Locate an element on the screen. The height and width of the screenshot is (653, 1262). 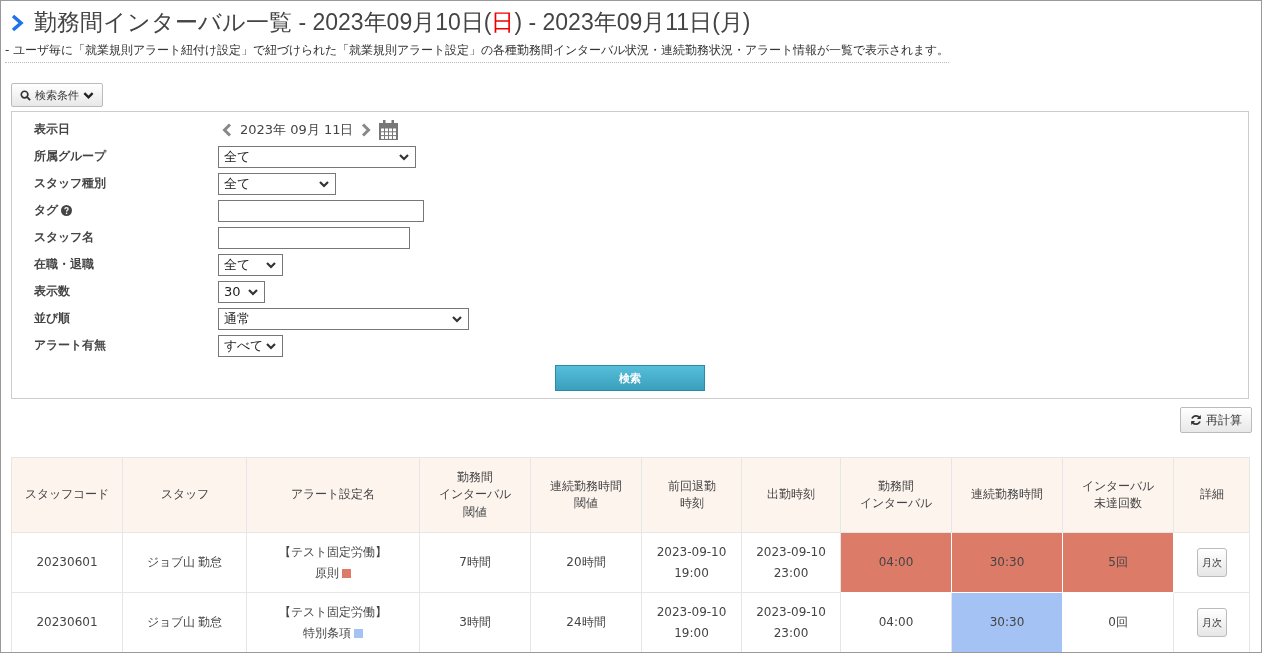
alert-setting-name: 【テスト固定労働】 原則 is located at coordinates (333, 563).